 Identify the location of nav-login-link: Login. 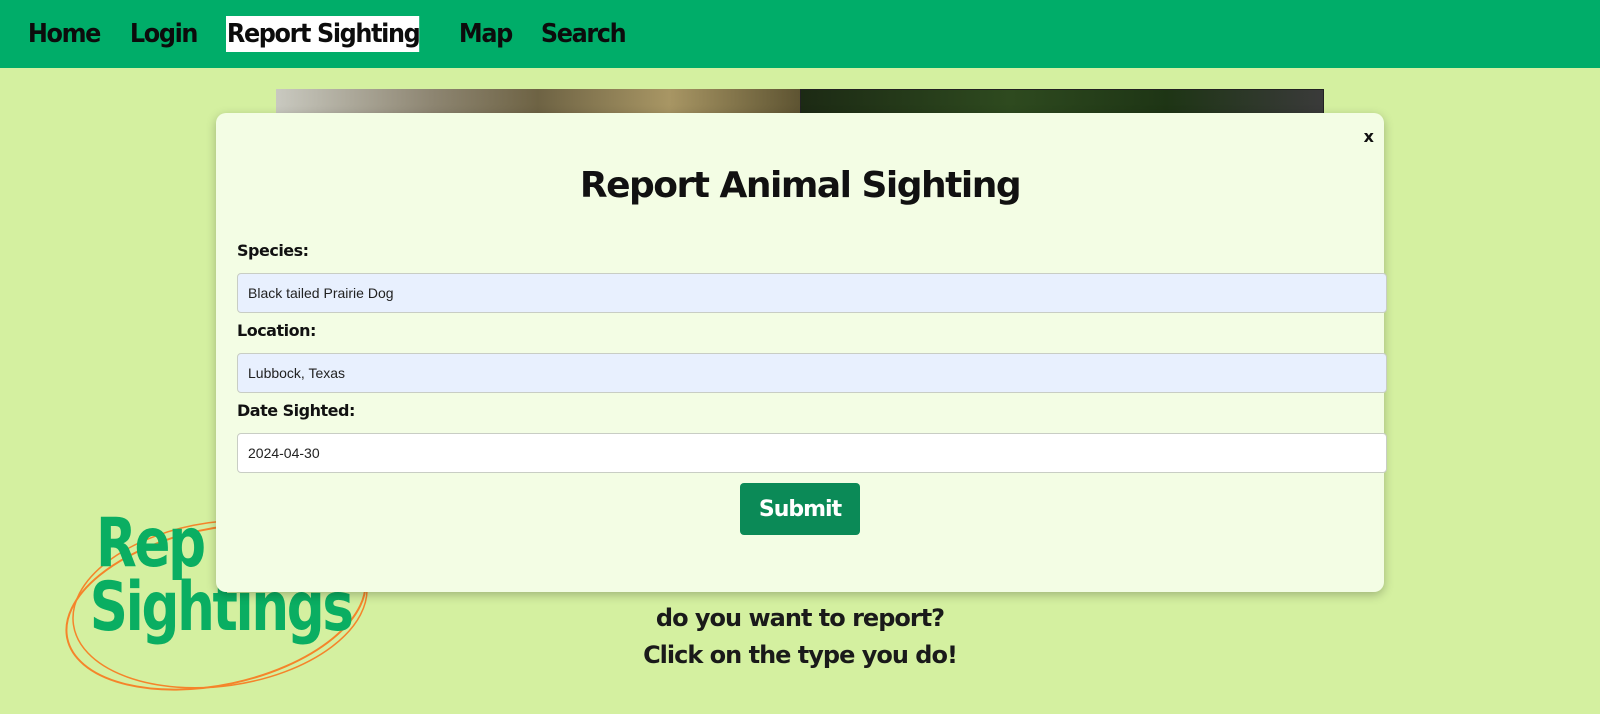
(164, 34).